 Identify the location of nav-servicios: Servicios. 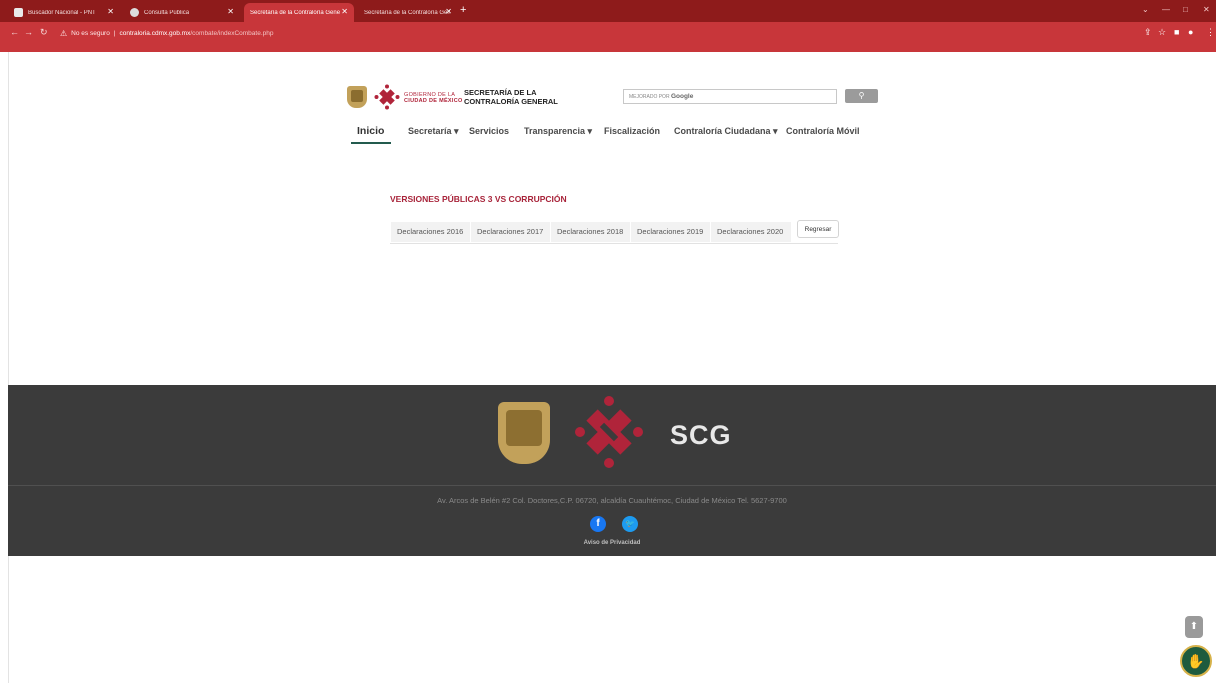
(489, 131).